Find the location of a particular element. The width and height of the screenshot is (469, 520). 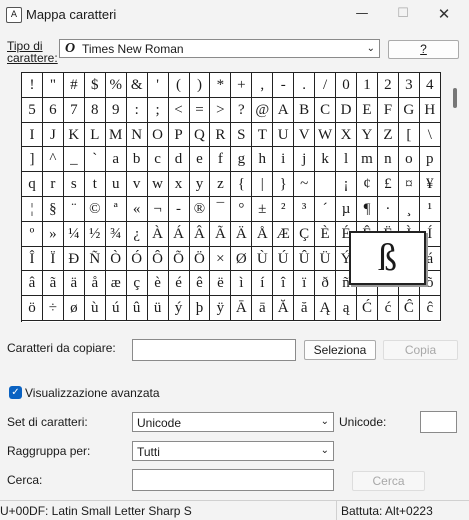

char-cell: Ö is located at coordinates (200, 259).